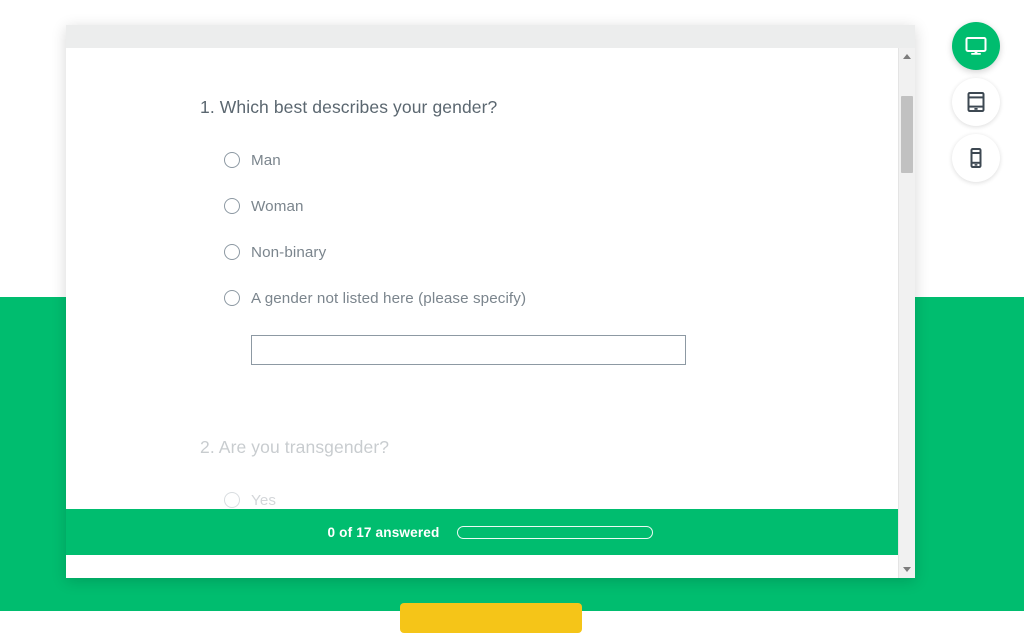 Image resolution: width=1024 pixels, height=633 pixels. I want to click on device-toggle-mobile, so click(976, 158).